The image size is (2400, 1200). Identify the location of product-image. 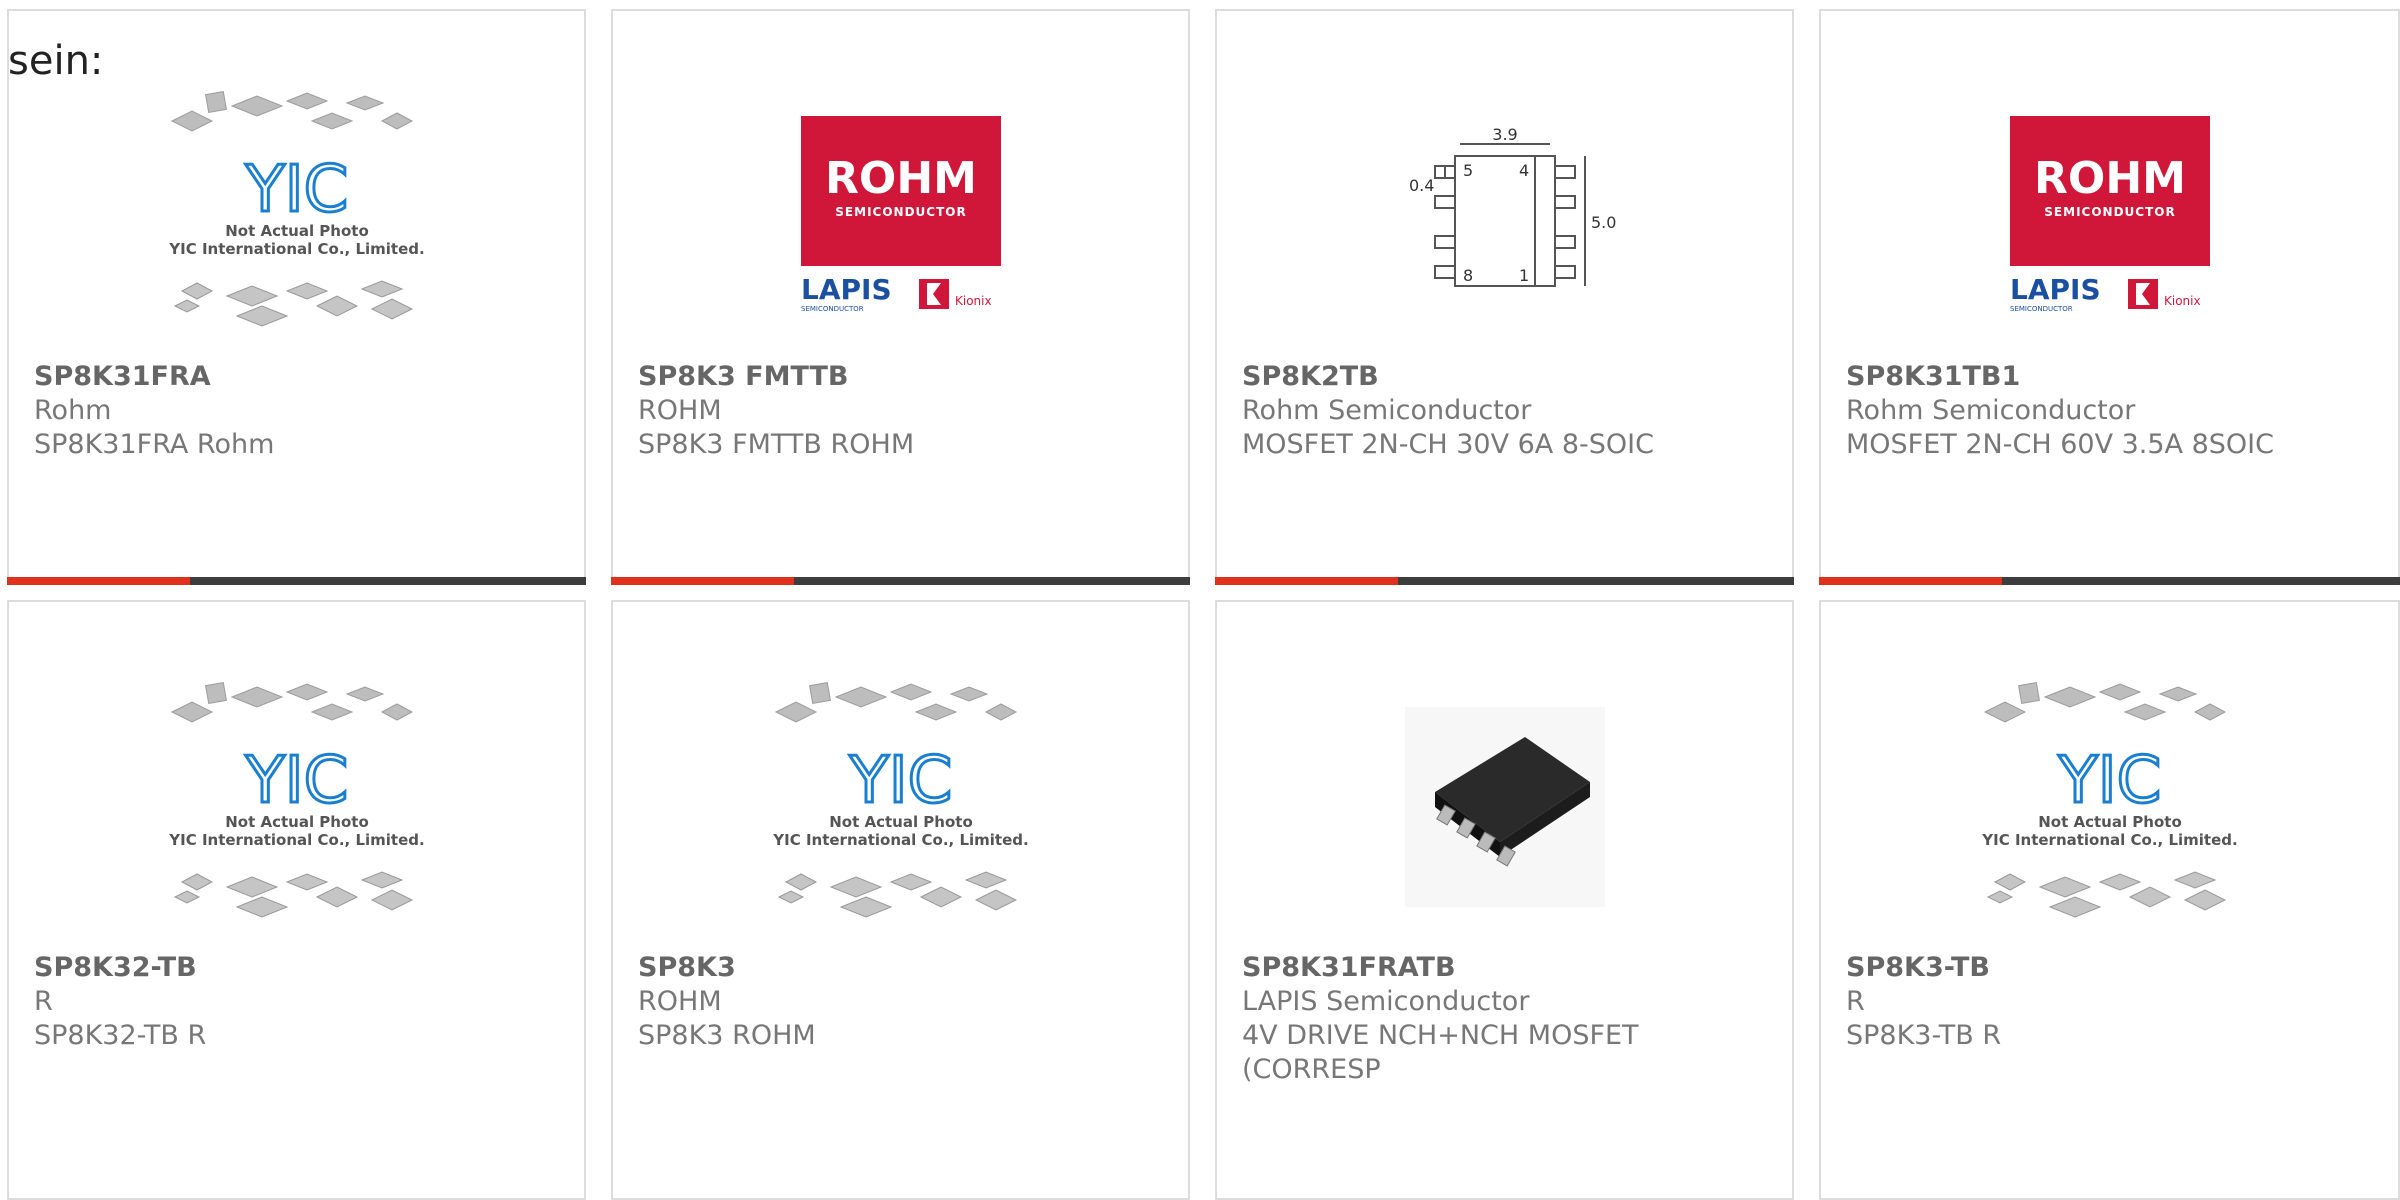
(1504, 807).